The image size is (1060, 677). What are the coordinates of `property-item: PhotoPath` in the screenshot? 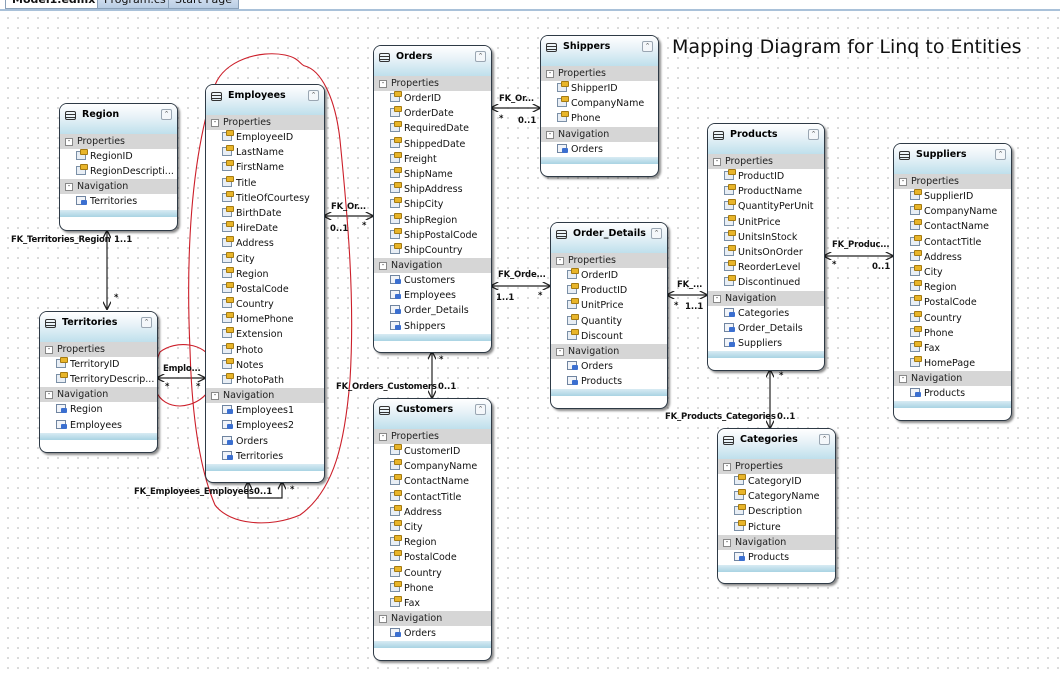 It's located at (265, 380).